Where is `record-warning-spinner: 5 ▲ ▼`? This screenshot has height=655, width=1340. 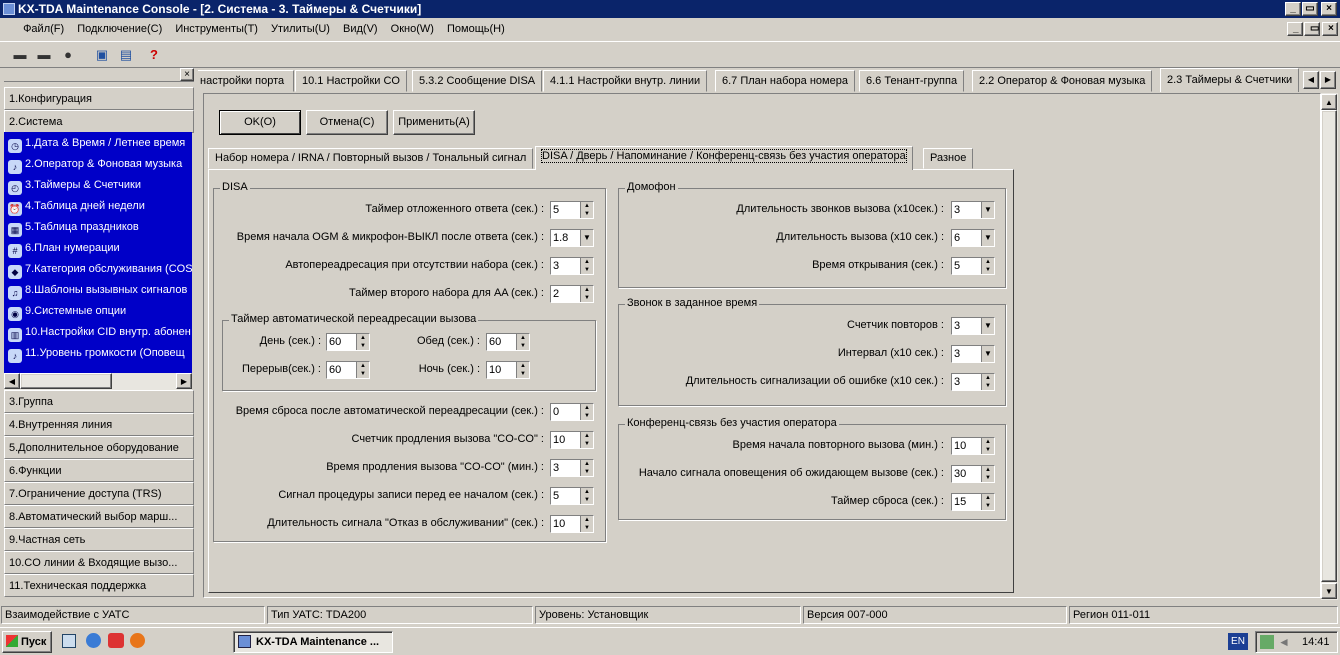
record-warning-spinner: 5 ▲ ▼ is located at coordinates (572, 496).